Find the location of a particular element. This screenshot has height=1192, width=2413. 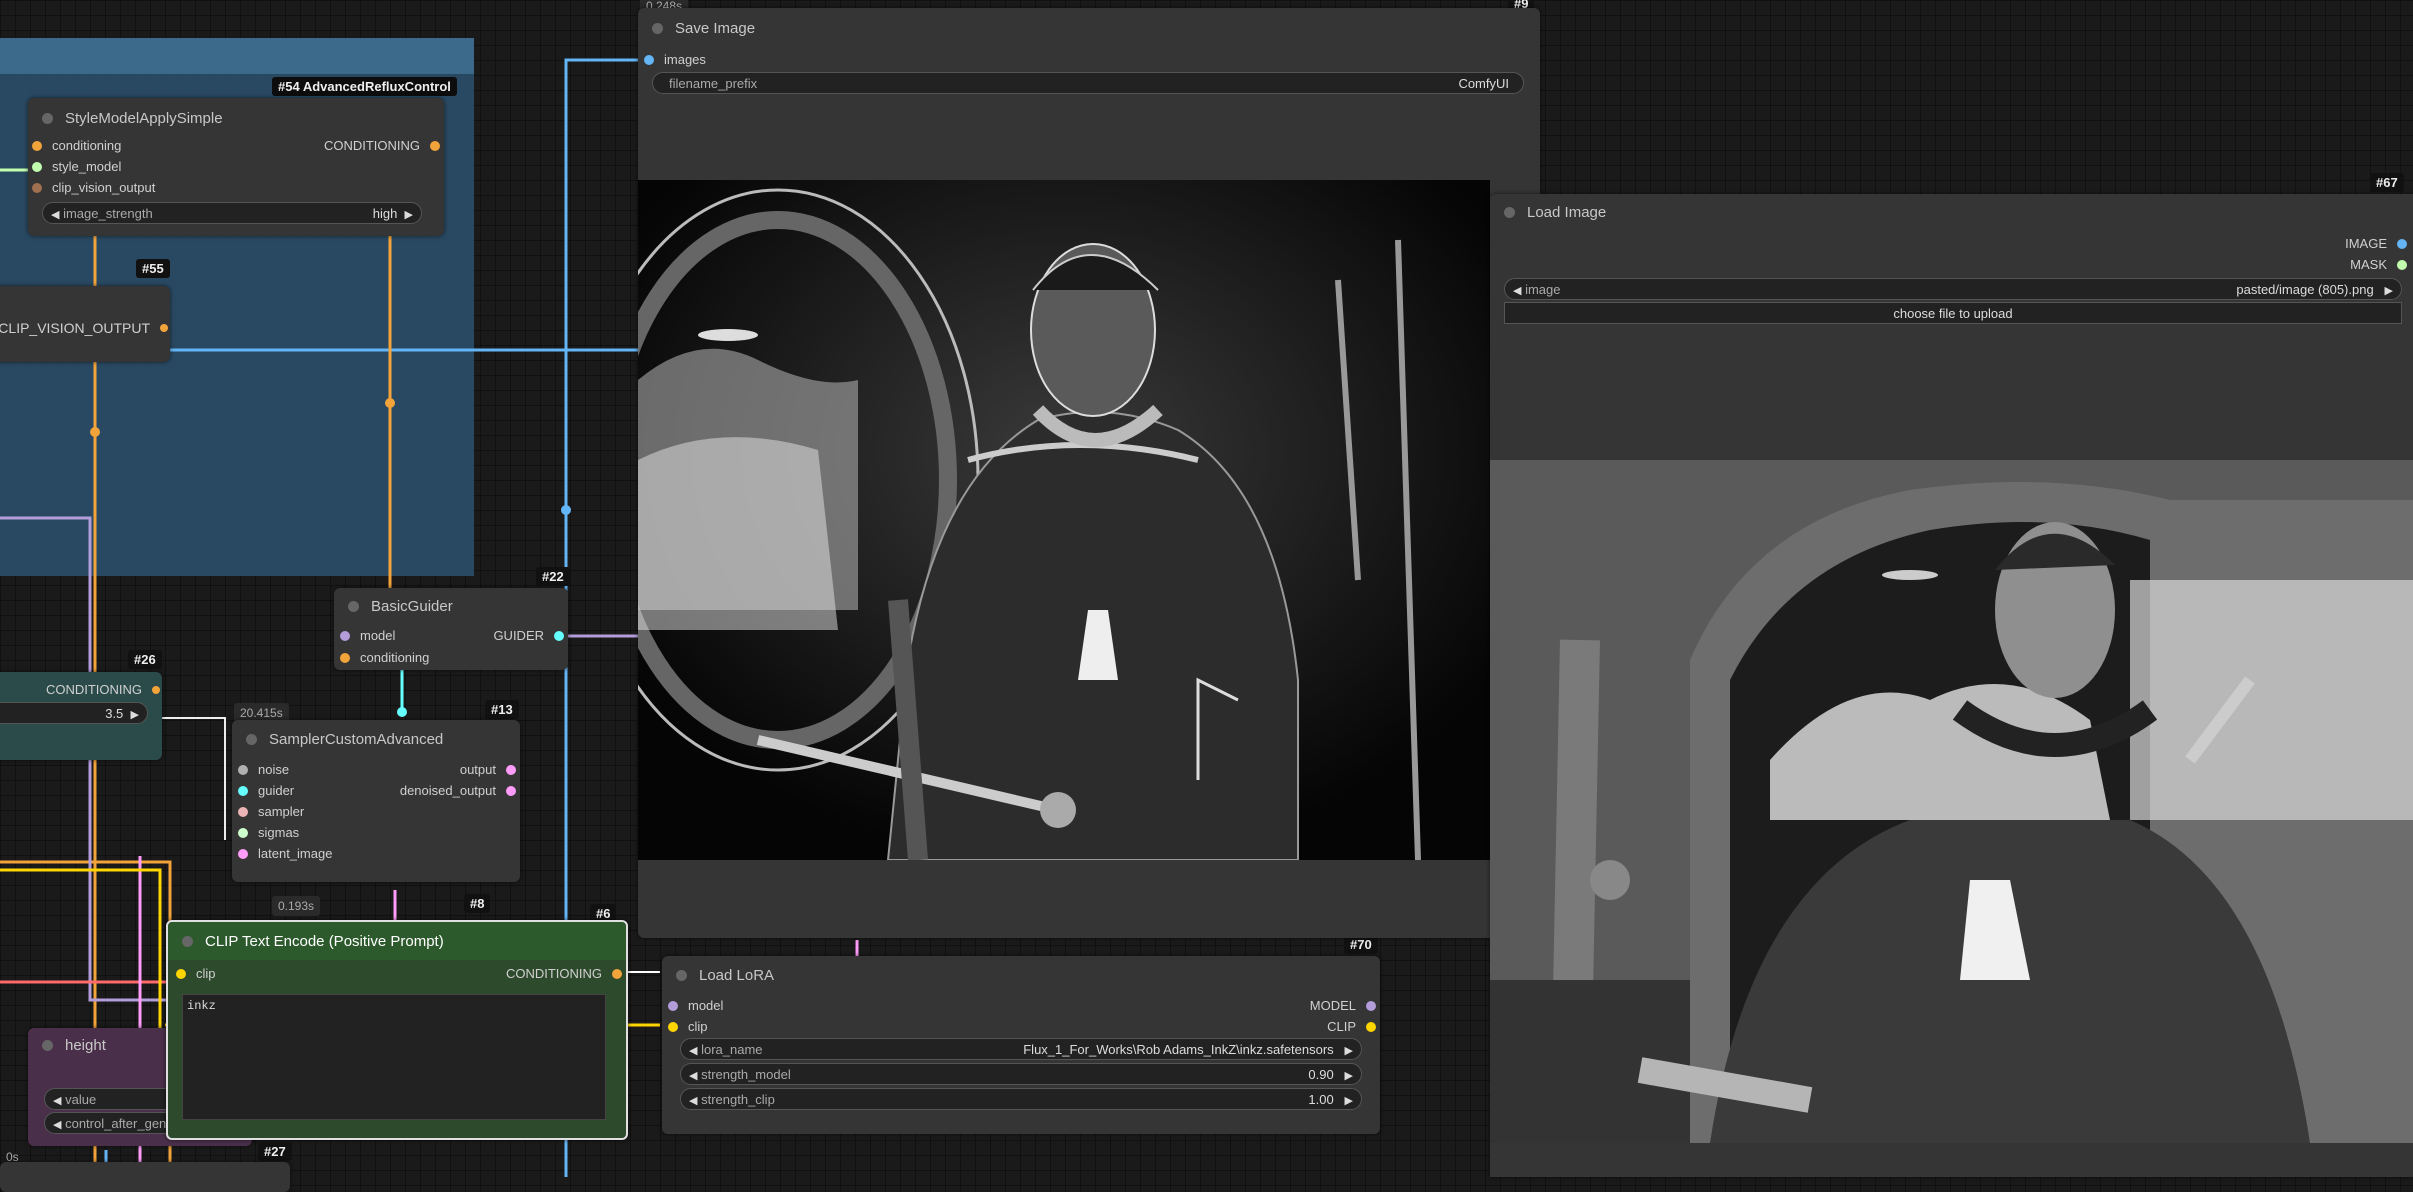

slot-label: images is located at coordinates (685, 59).